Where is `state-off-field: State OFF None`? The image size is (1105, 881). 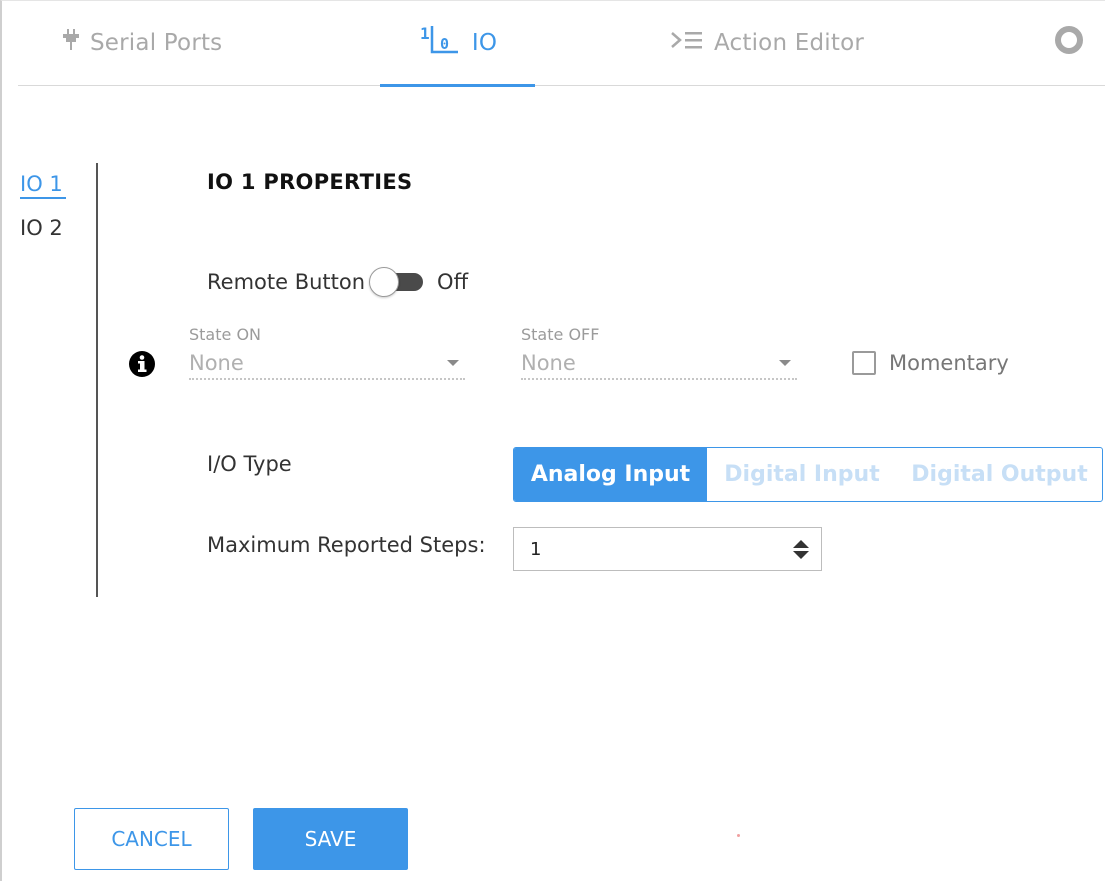
state-off-field: State OFF None is located at coordinates (659, 352).